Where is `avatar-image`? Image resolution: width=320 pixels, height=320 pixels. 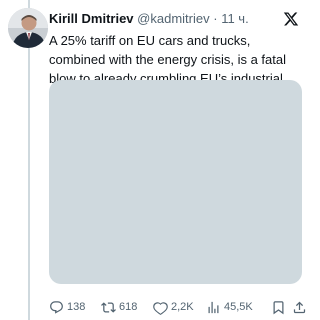 avatar-image is located at coordinates (28, 28).